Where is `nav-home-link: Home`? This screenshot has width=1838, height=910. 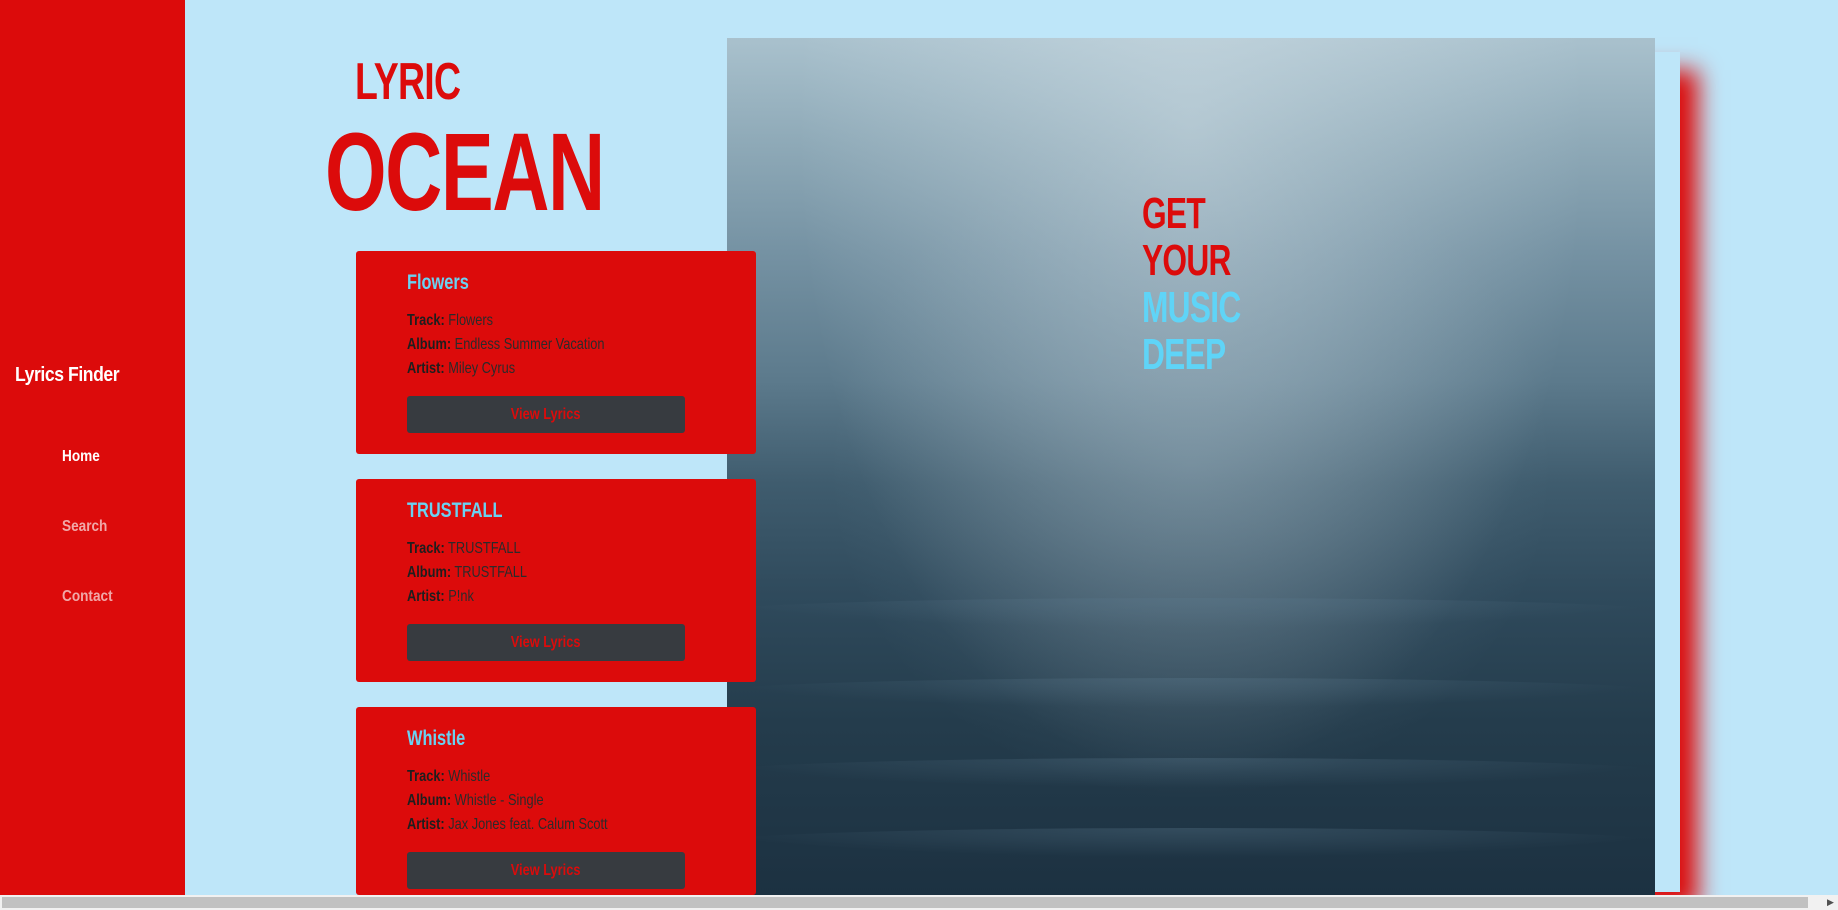
nav-home-link: Home is located at coordinates (81, 457).